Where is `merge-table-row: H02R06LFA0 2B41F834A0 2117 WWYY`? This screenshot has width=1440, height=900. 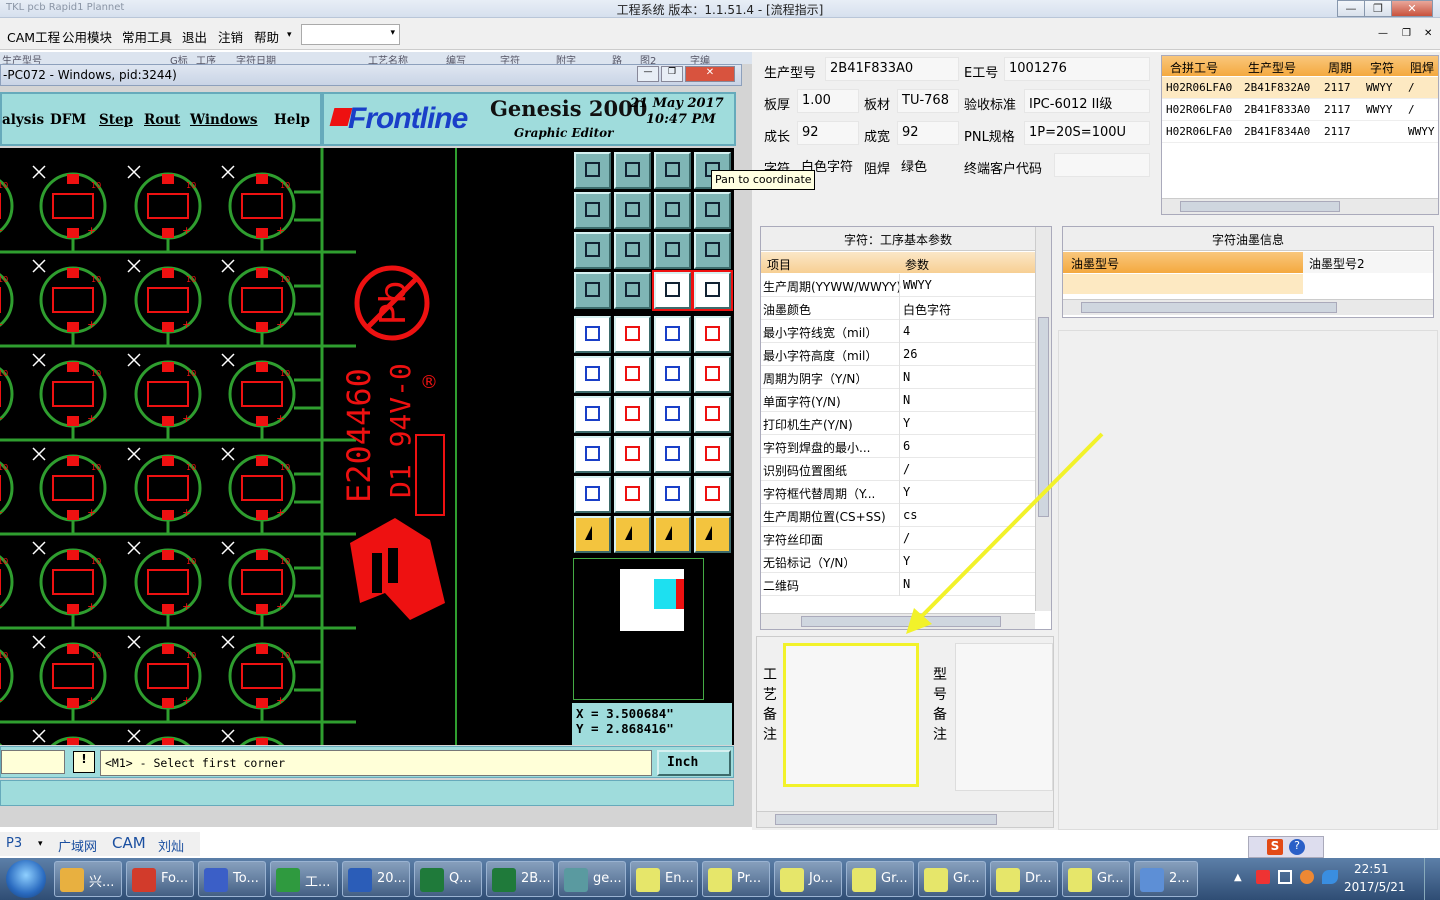 merge-table-row: H02R06LFA0 2B41F834A0 2117 WWYY is located at coordinates (1300, 132).